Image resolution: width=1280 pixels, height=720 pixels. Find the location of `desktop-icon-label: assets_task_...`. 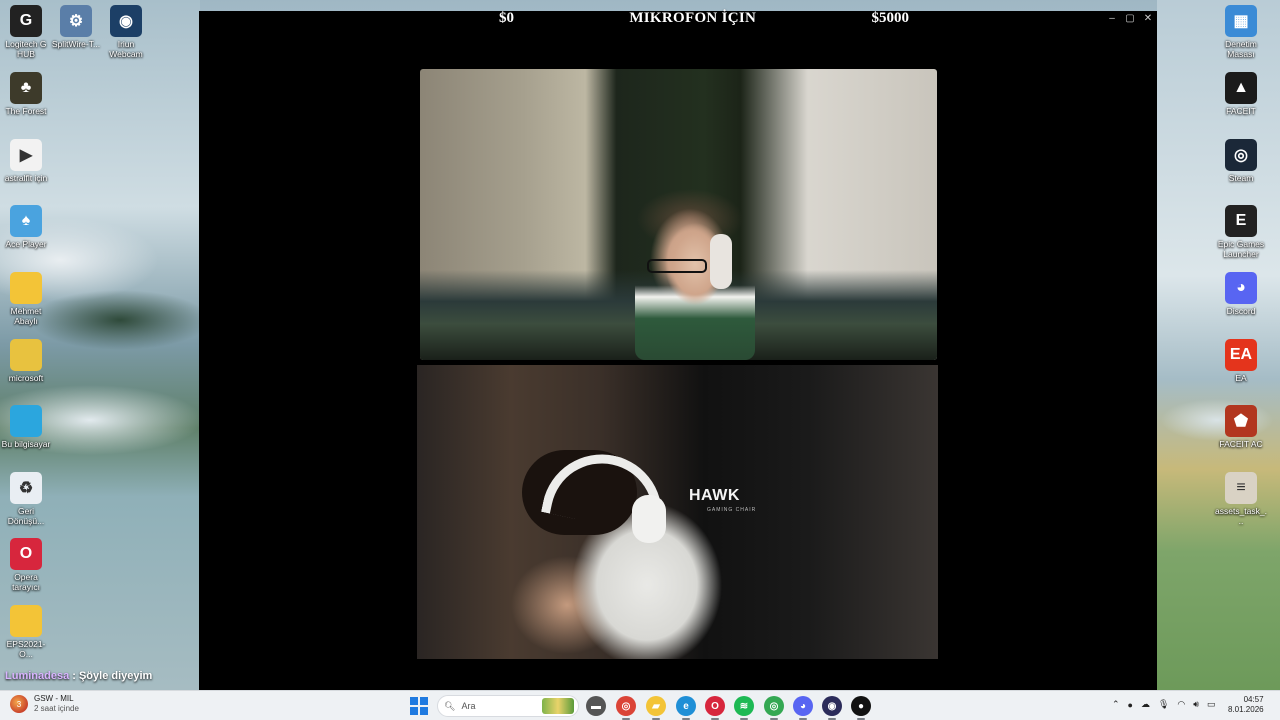

desktop-icon-label: assets_task_... is located at coordinates (1241, 516).